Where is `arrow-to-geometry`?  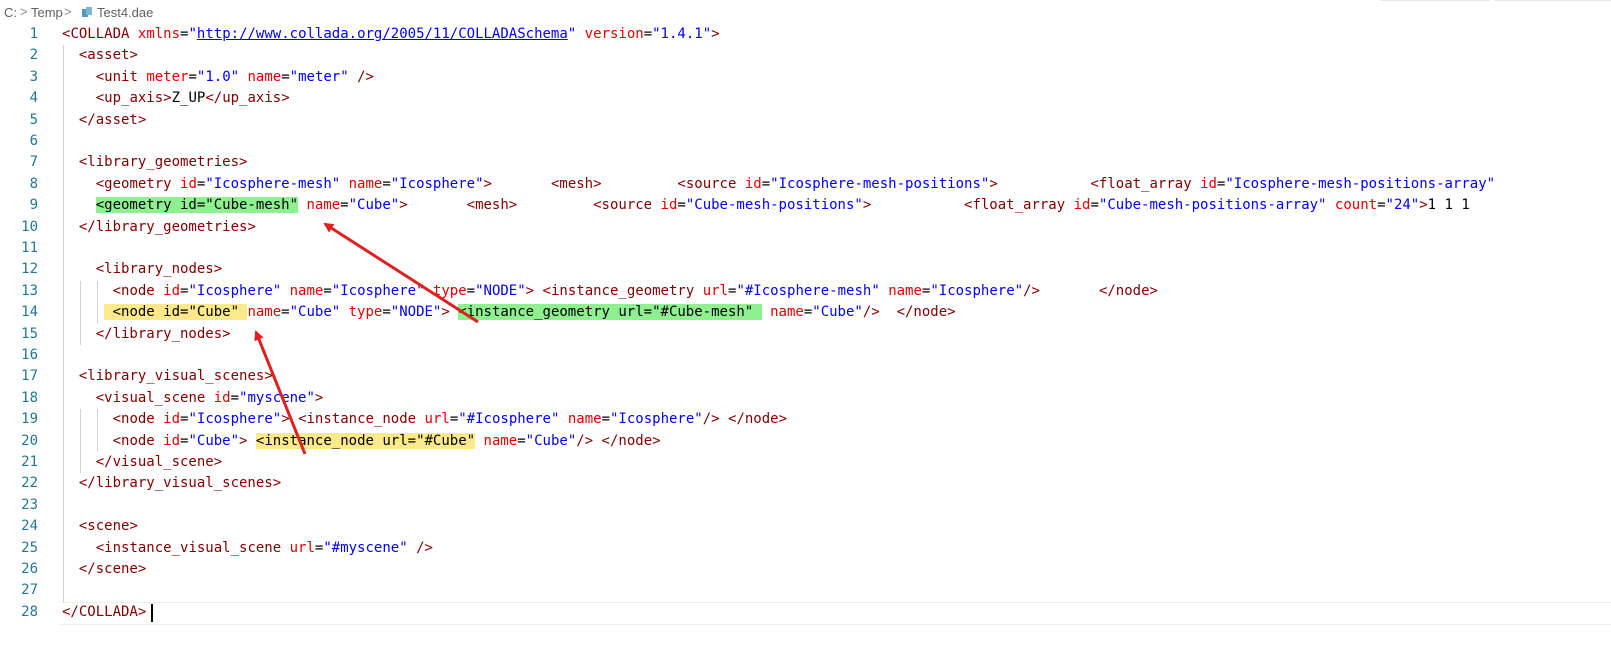 arrow-to-geometry is located at coordinates (401, 273).